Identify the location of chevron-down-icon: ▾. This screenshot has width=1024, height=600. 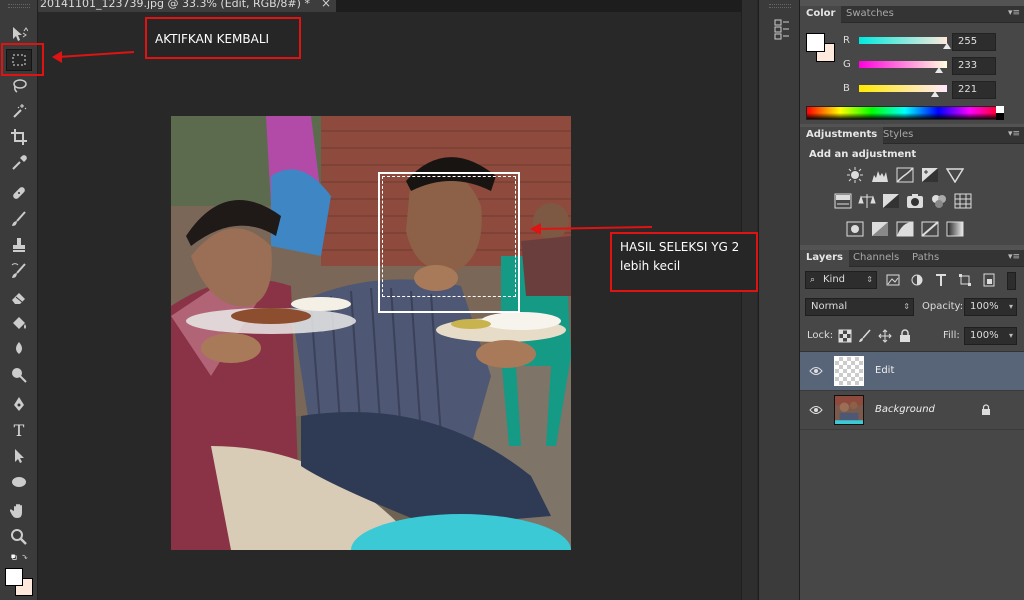
(1010, 306).